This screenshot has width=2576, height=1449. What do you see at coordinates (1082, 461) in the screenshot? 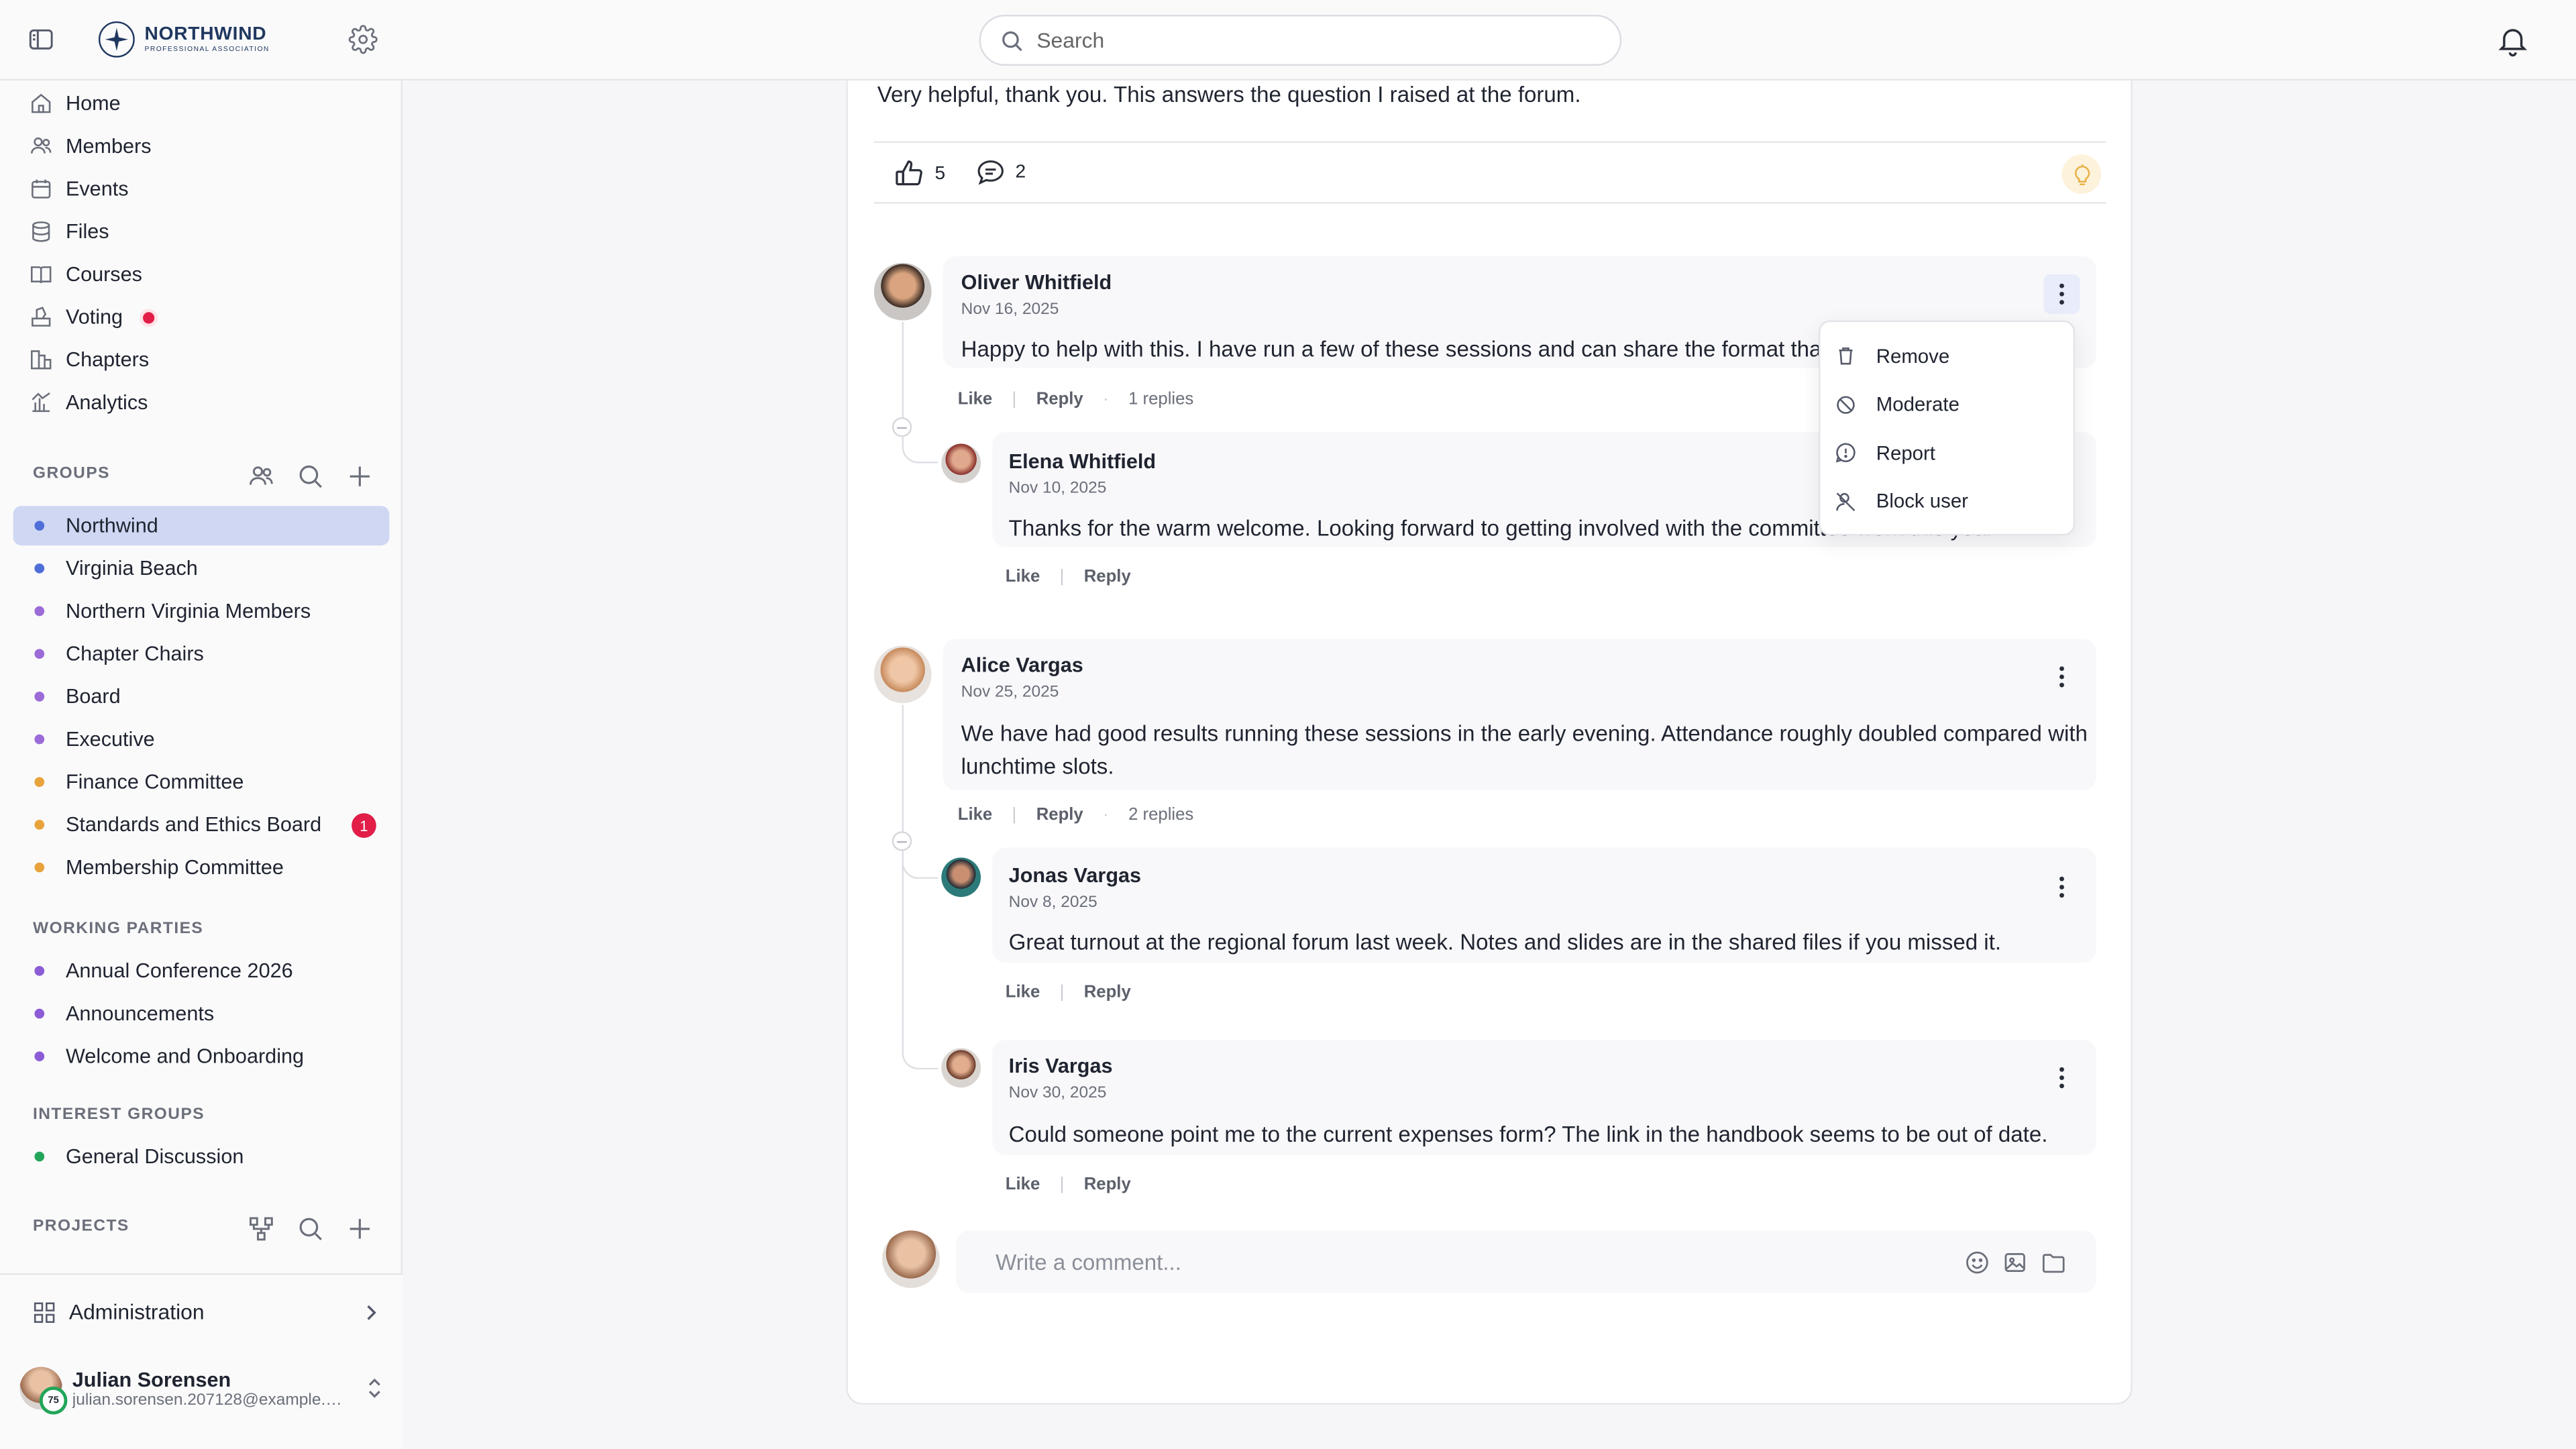
I see `reply-author: Elena Whitfield` at bounding box center [1082, 461].